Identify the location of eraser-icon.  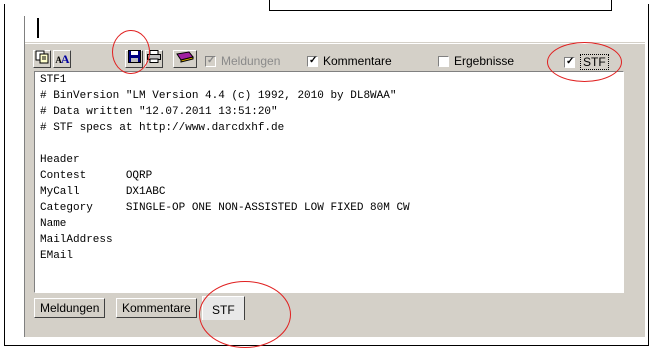
(185, 59).